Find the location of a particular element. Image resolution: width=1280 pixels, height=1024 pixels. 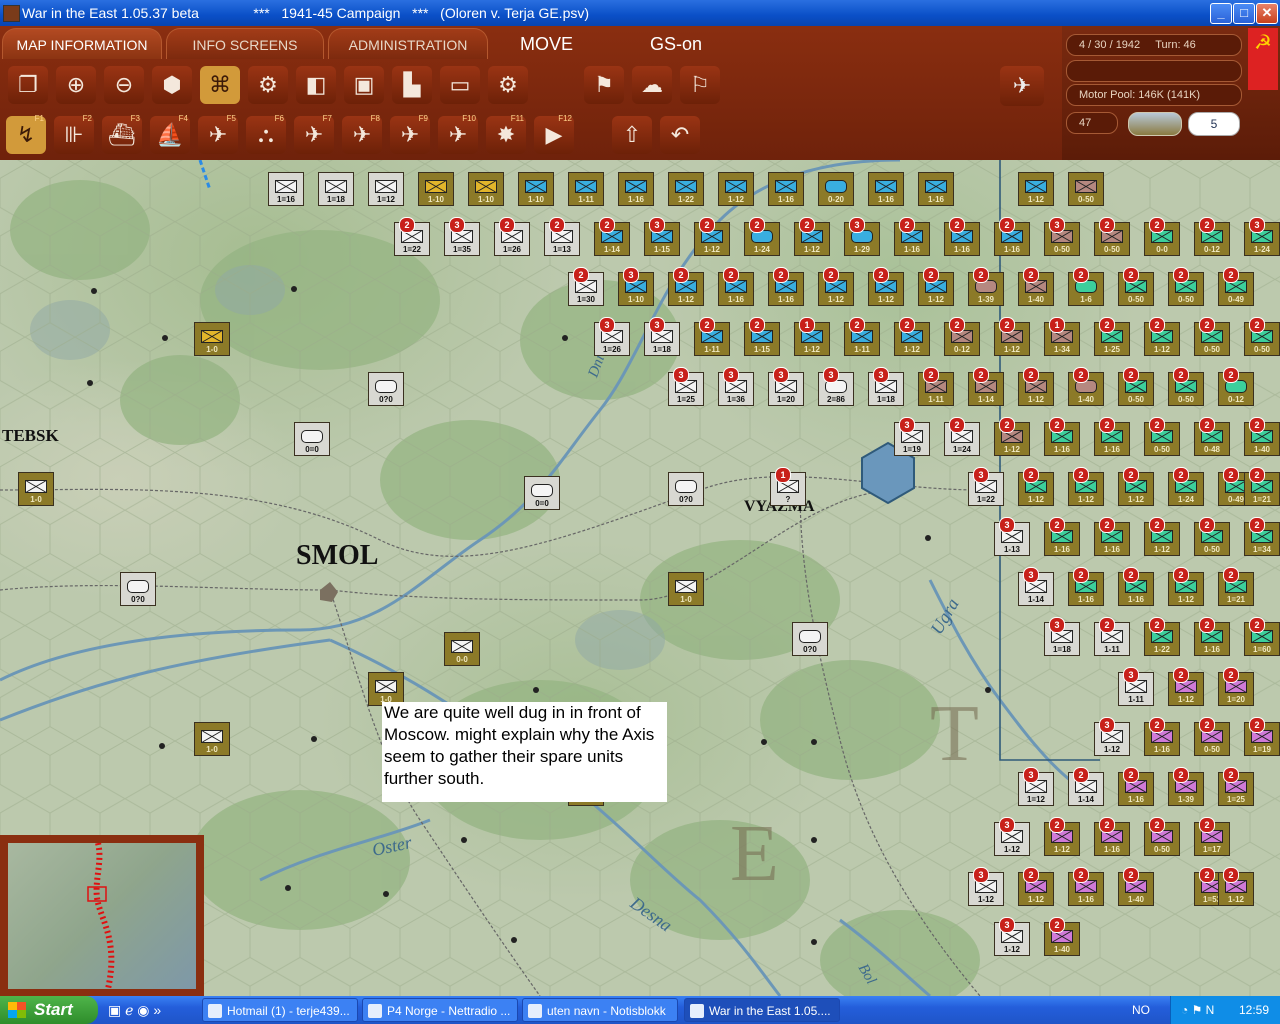

unit-counter: 1-13 3 is located at coordinates (1012, 536).